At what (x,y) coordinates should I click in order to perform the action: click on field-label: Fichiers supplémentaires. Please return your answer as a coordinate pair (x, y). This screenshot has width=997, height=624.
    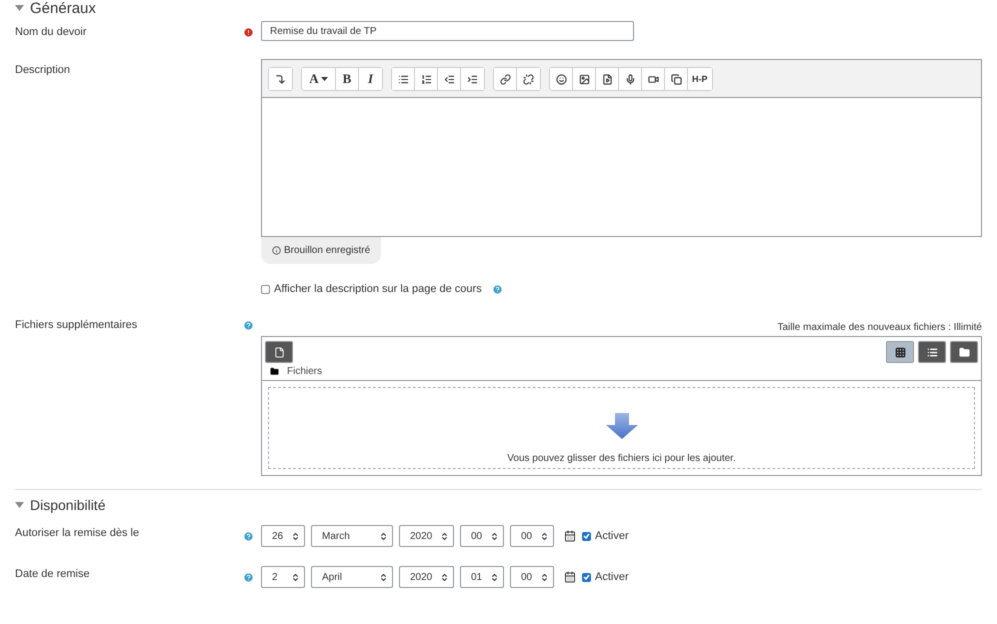
    Looking at the image, I should click on (76, 324).